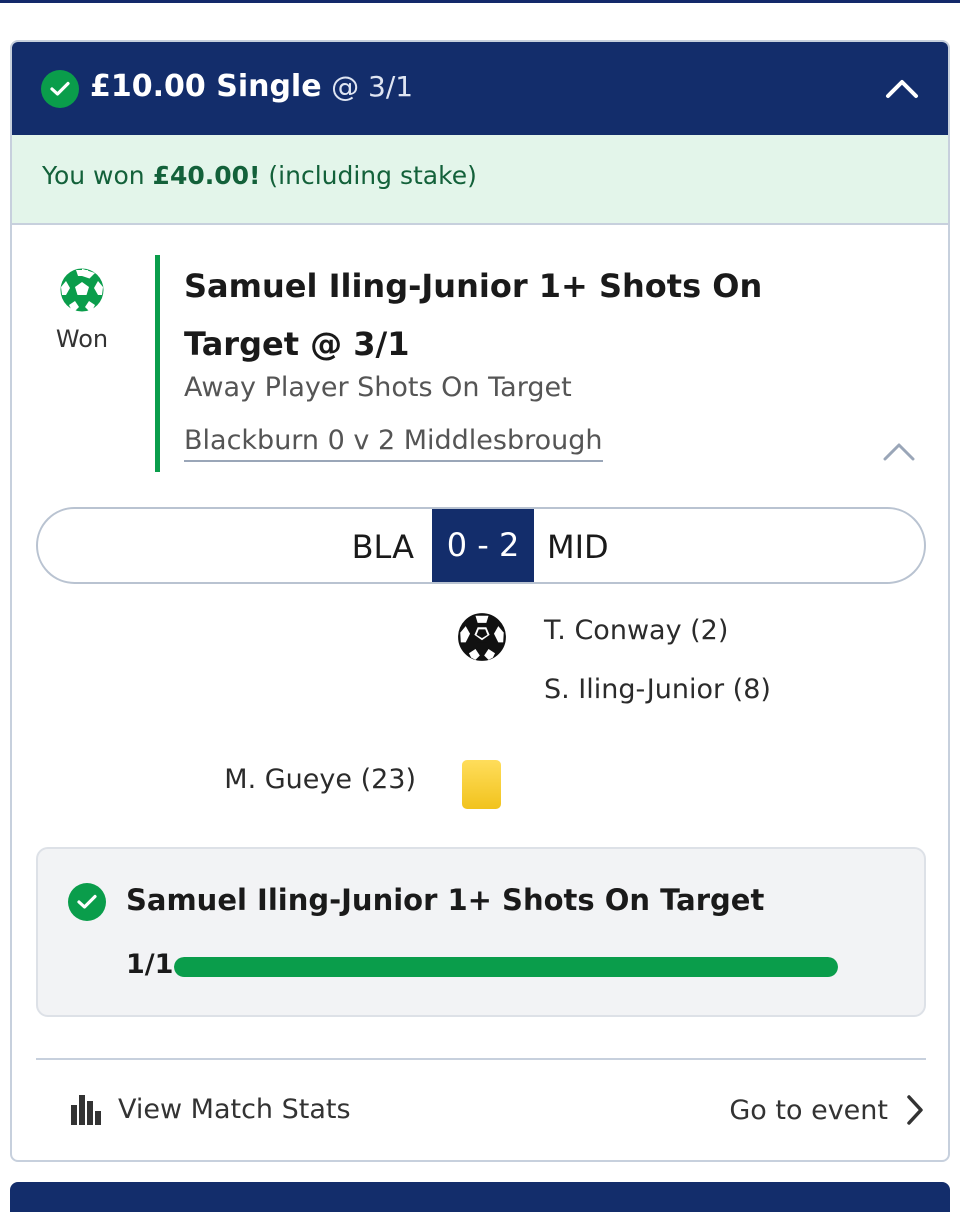  What do you see at coordinates (480, 88) in the screenshot?
I see `bet-card-header: £10.00 Single @ 3/1` at bounding box center [480, 88].